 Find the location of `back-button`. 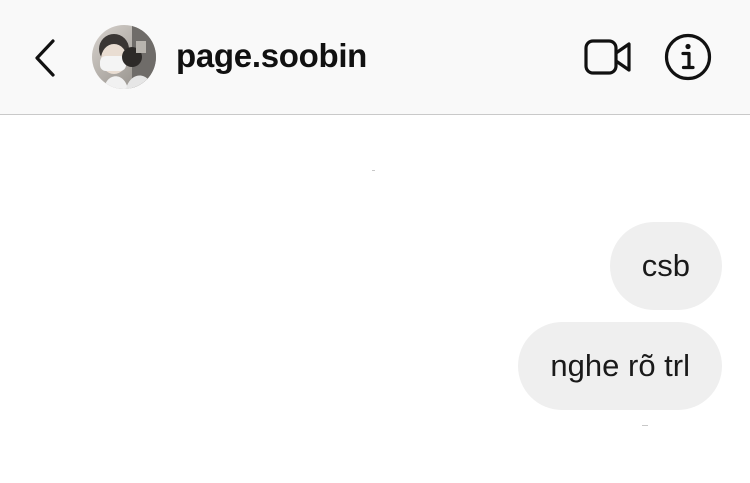

back-button is located at coordinates (45, 58).